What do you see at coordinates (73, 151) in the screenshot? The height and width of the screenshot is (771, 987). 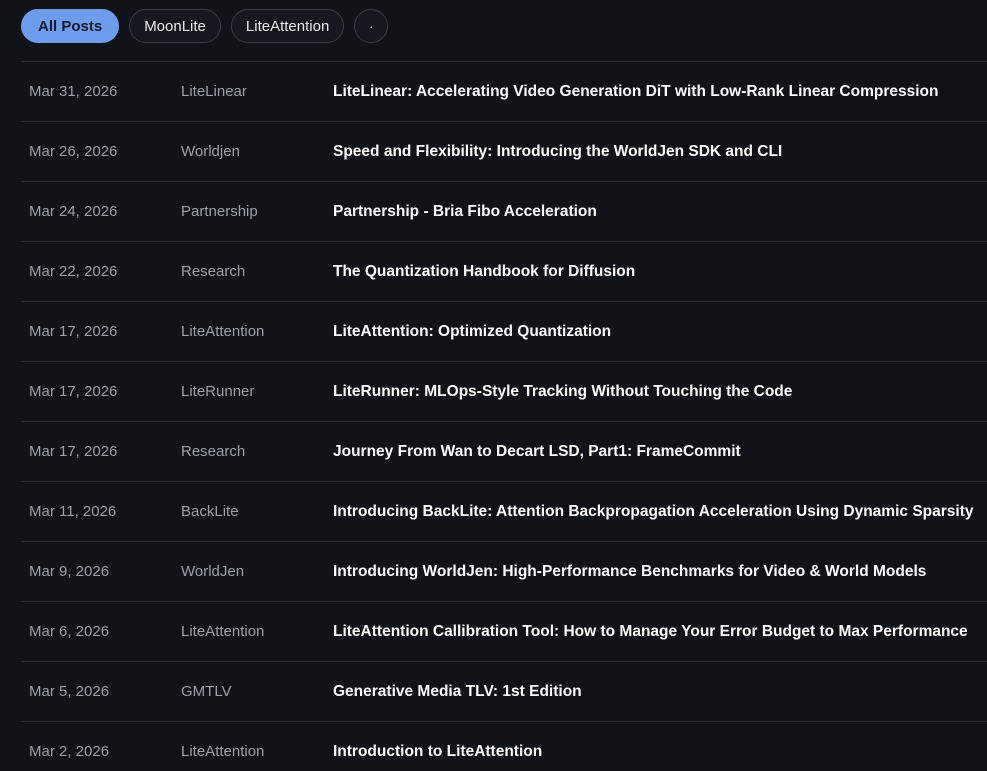 I see `post-date: Mar 26, 2026` at bounding box center [73, 151].